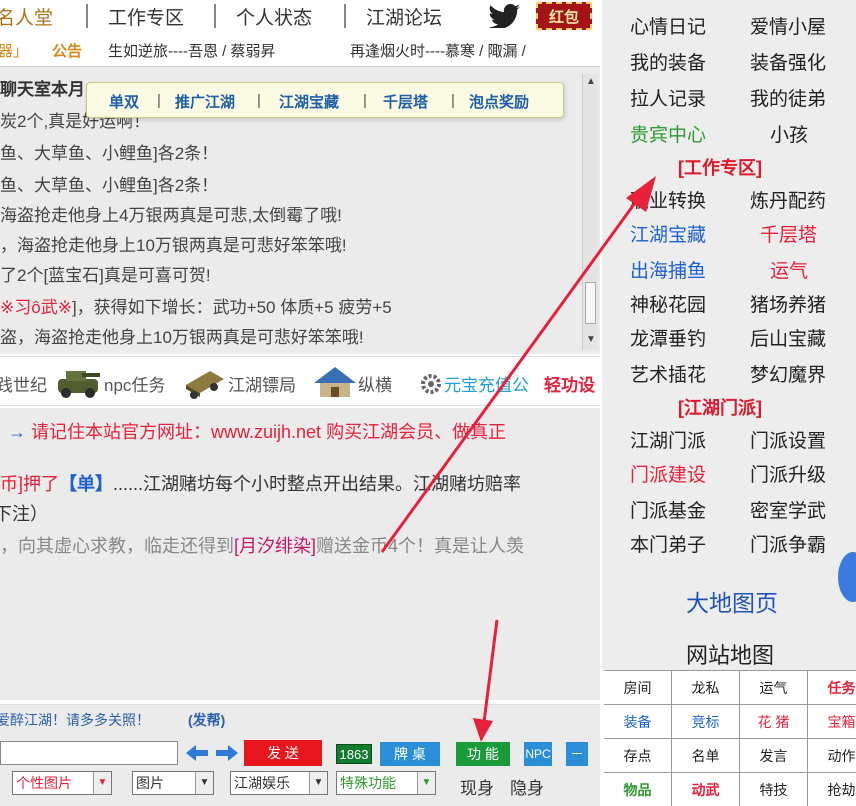  What do you see at coordinates (268, 432) in the screenshot?
I see `site-notice: 请记住本站官方网址：www.zuijh.net 购买江湖会员、做真正` at bounding box center [268, 432].